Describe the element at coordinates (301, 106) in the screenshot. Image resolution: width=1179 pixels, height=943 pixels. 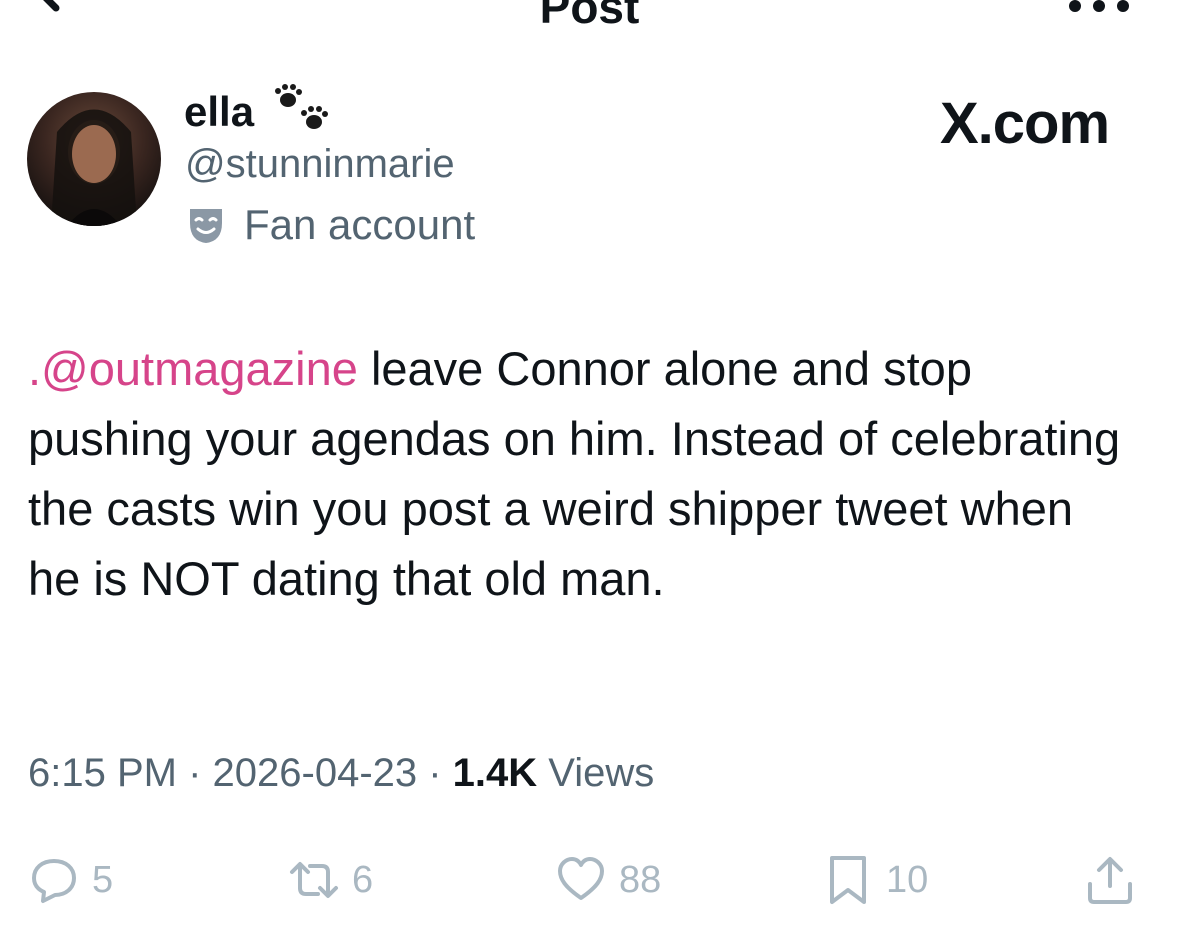
I see `paw-prints-icon` at that location.